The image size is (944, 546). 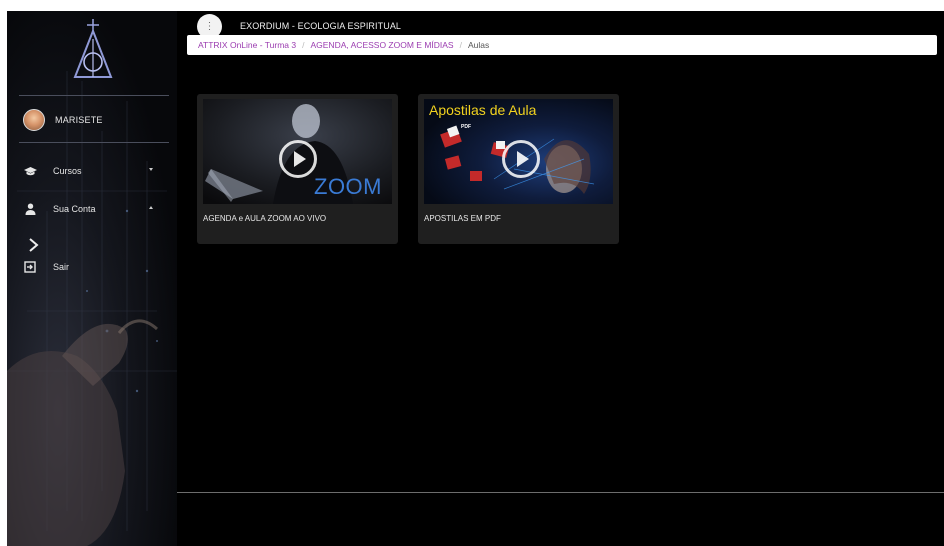 What do you see at coordinates (483, 110) in the screenshot?
I see `apostilas-label: Apostilas de Aula` at bounding box center [483, 110].